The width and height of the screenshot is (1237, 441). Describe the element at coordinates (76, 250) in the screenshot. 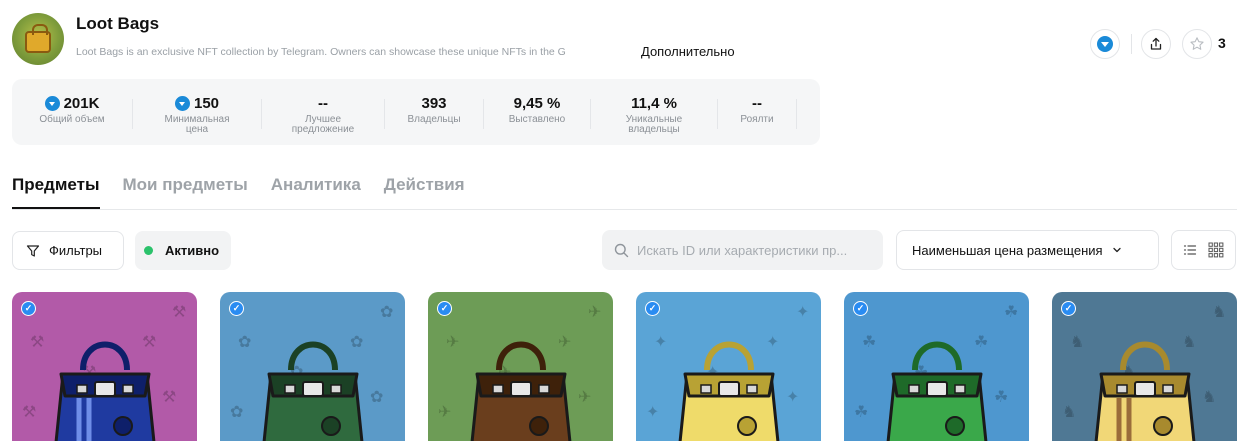

I see `filters-label: Фильтры` at that location.